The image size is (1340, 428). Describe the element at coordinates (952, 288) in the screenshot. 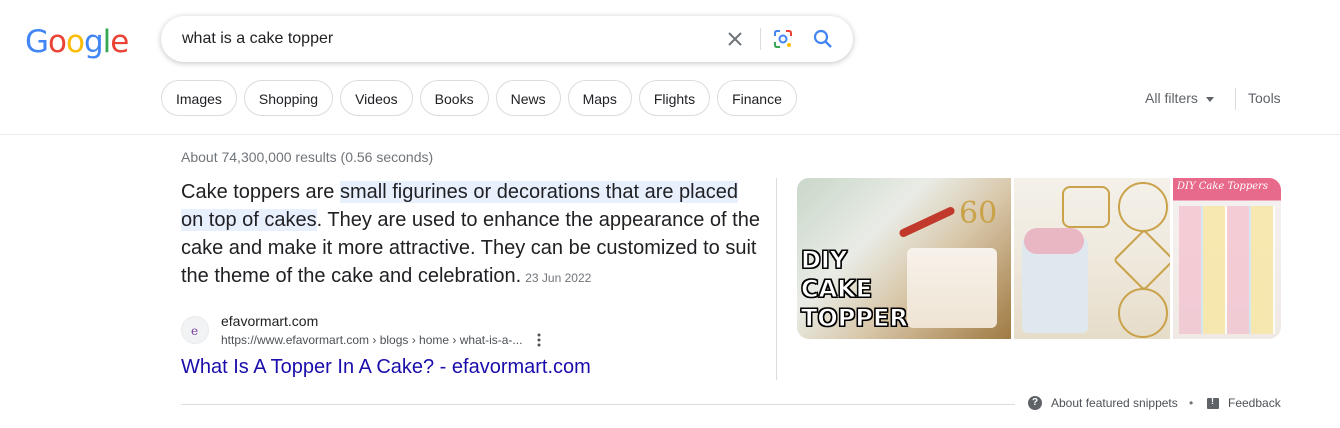

I see `cake-graphic` at that location.